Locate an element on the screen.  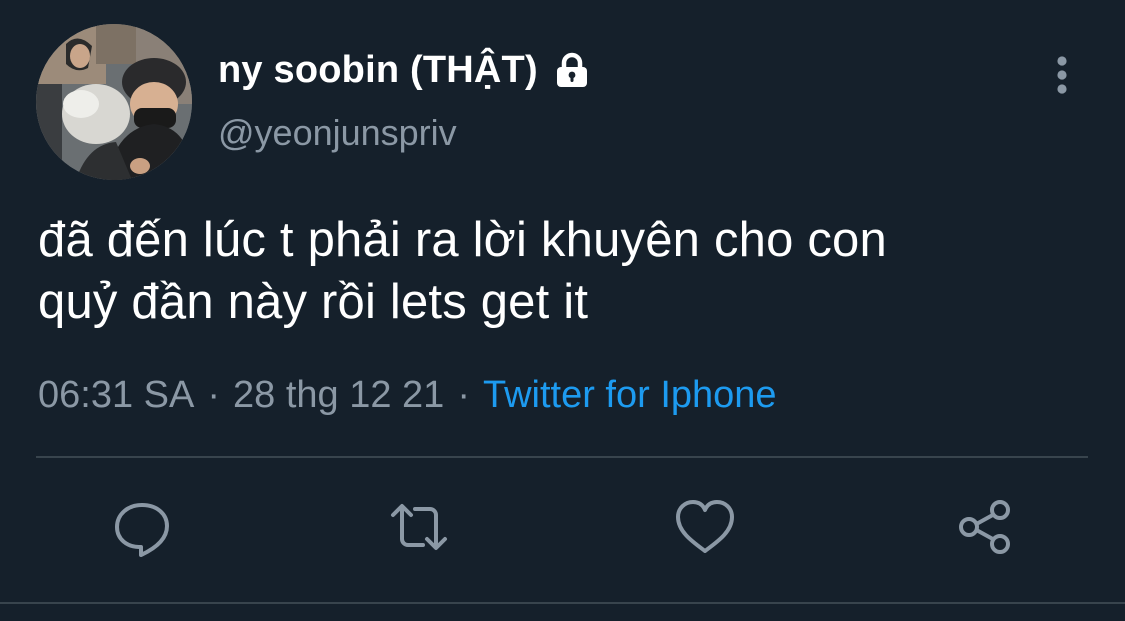
avatar is located at coordinates (114, 102).